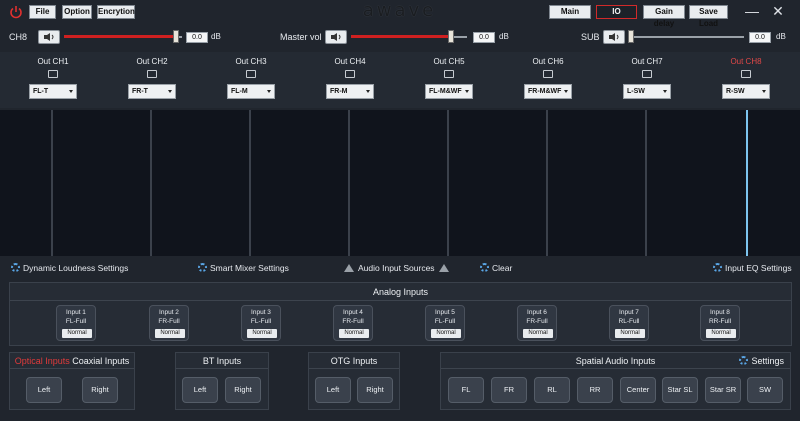  I want to click on master-volume-fill, so click(400, 36).